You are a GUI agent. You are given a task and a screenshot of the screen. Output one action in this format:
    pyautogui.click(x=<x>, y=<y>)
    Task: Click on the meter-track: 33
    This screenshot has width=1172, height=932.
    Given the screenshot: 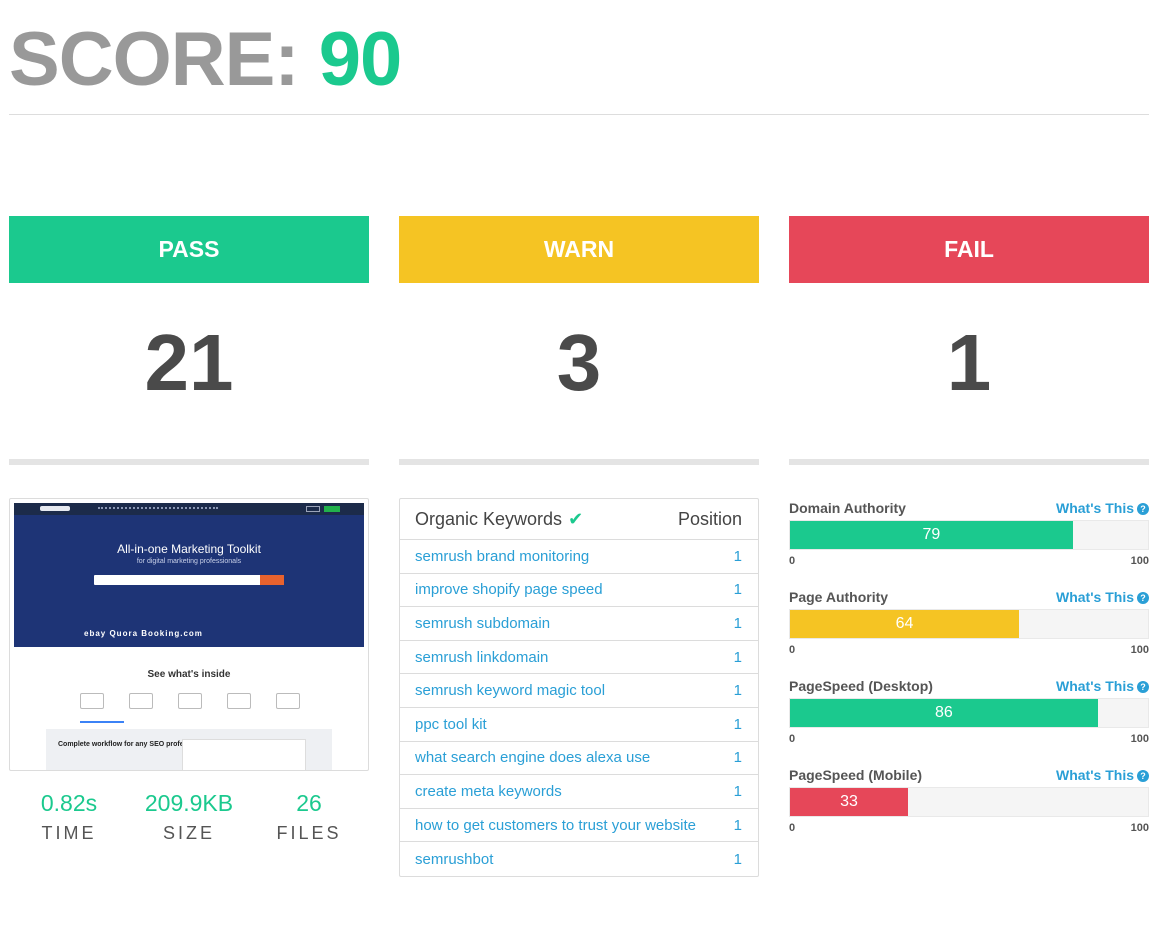 What is the action you would take?
    pyautogui.click(x=969, y=802)
    